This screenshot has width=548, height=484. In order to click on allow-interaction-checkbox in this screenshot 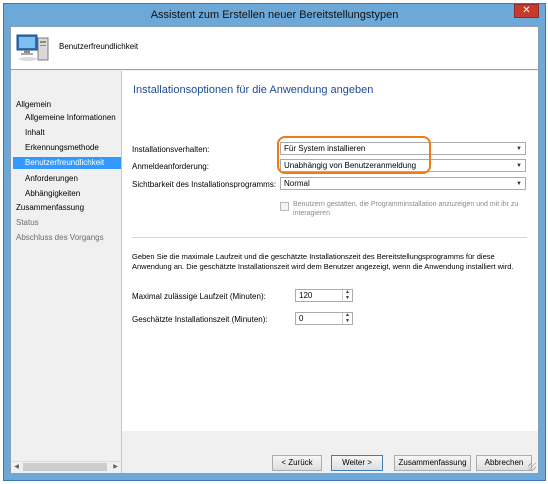, I will do `click(284, 206)`.